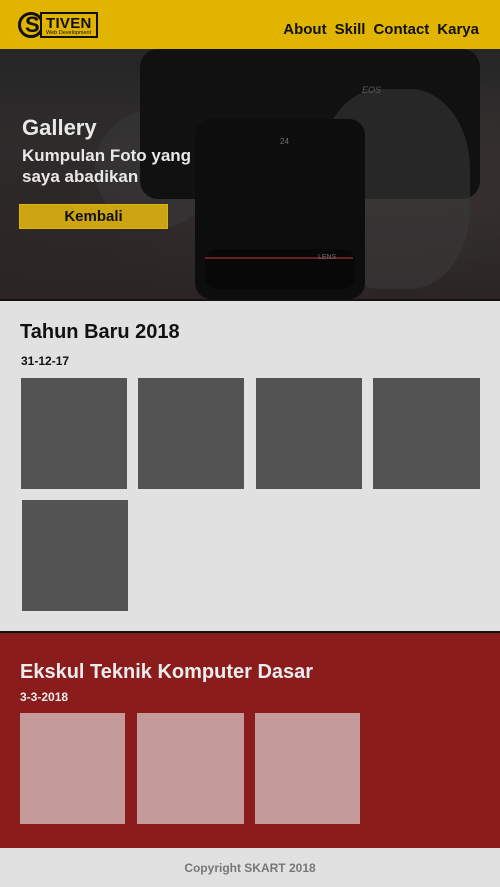 The image size is (500, 887). Describe the element at coordinates (107, 166) in the screenshot. I see `page-subtitle: Kumpulan Foto yang saya abadikan` at that location.